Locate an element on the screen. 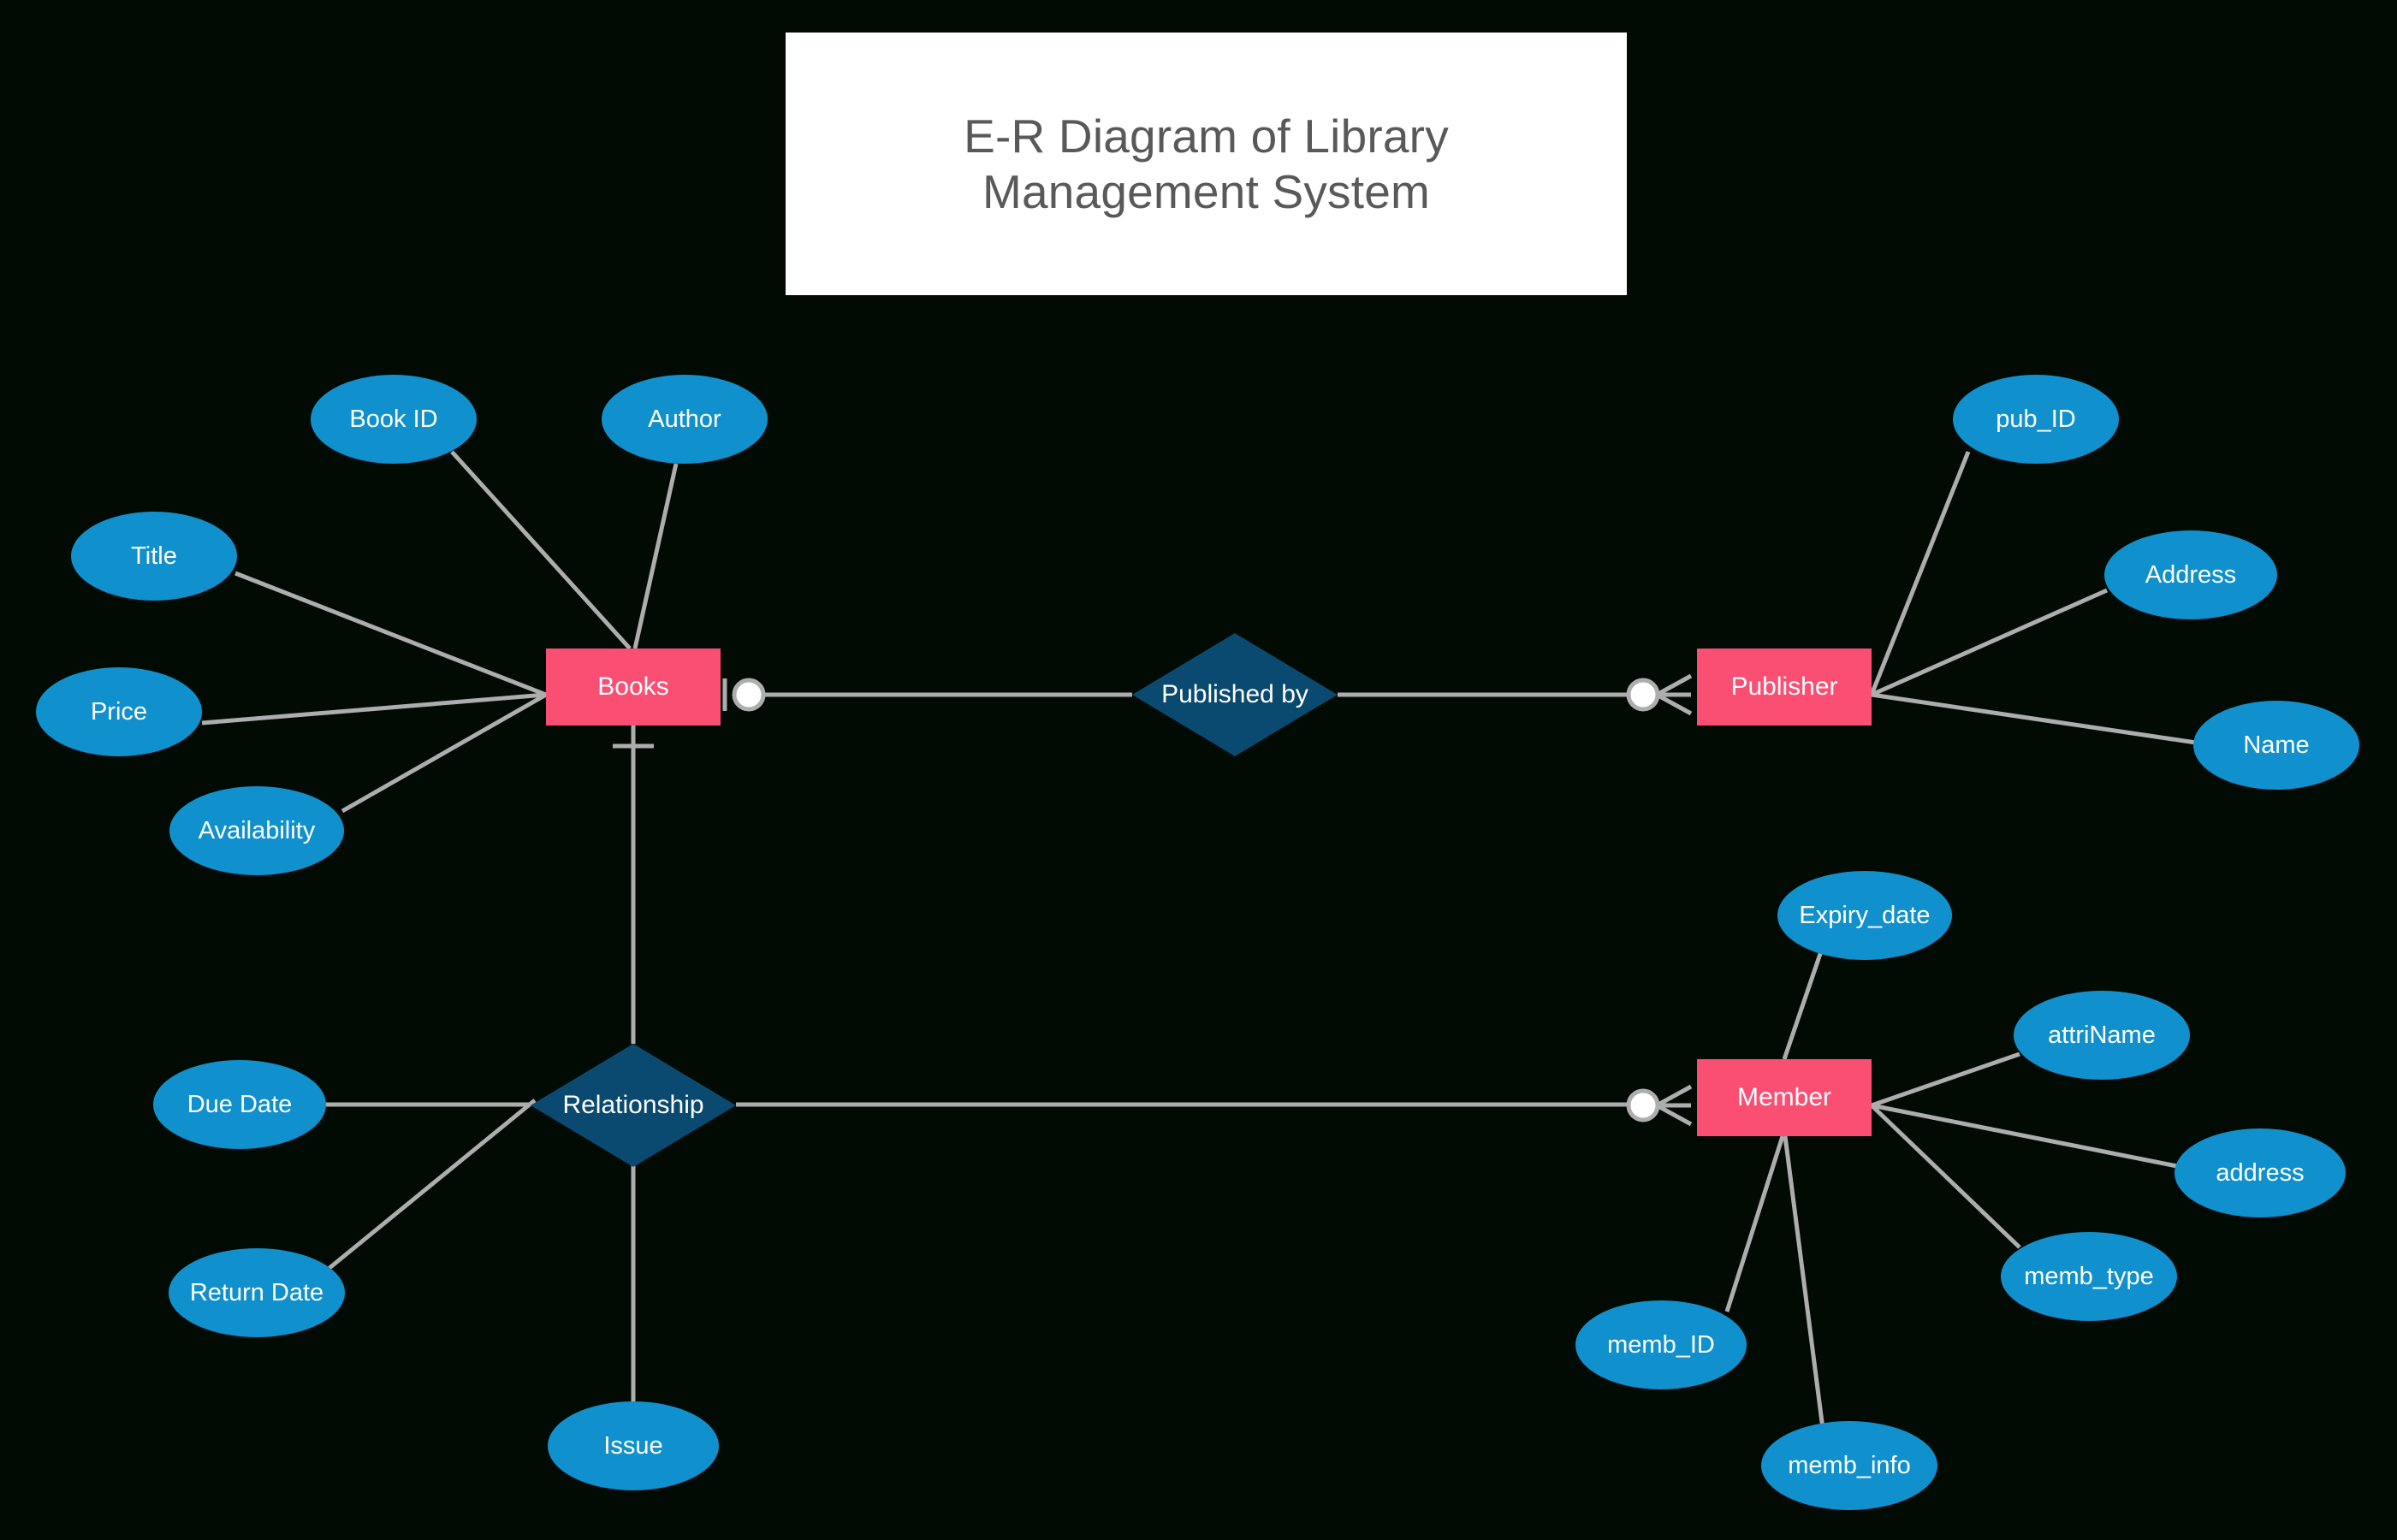 This screenshot has width=2397, height=1540. attribute-label: Expiry_date is located at coordinates (1865, 915).